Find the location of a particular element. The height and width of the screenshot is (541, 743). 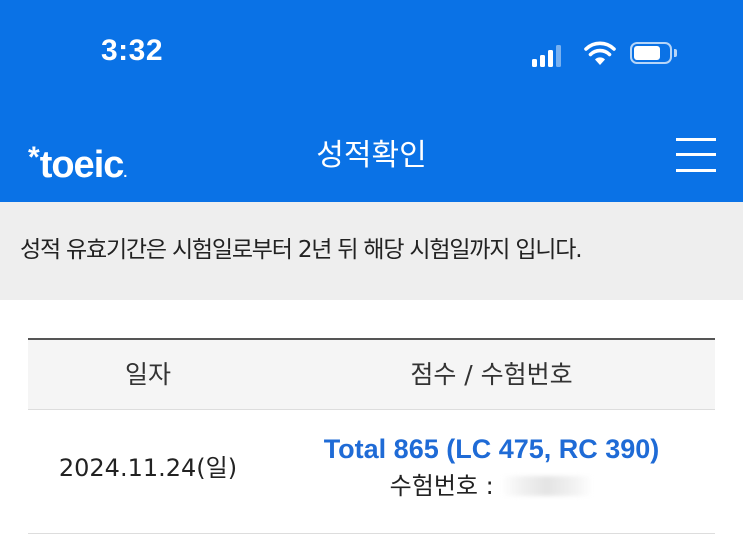

cellular-signal-icon is located at coordinates (549, 56).